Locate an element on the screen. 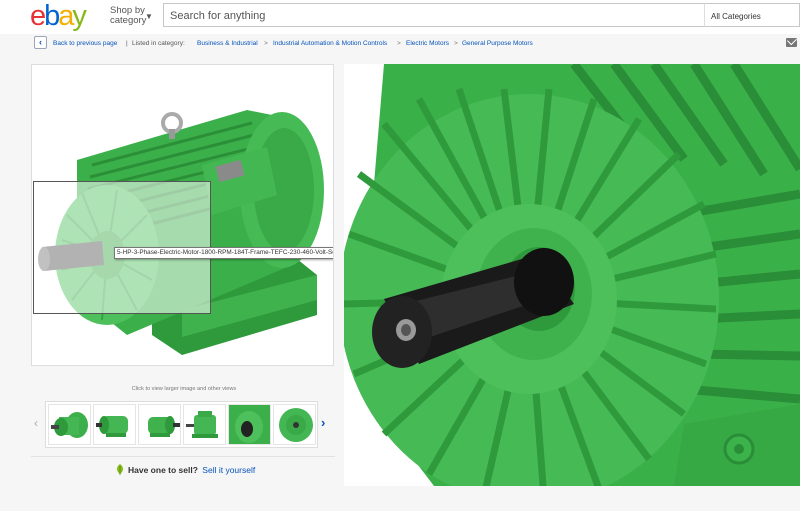 Image resolution: width=800 pixels, height=511 pixels. leaf-icon is located at coordinates (120, 469).